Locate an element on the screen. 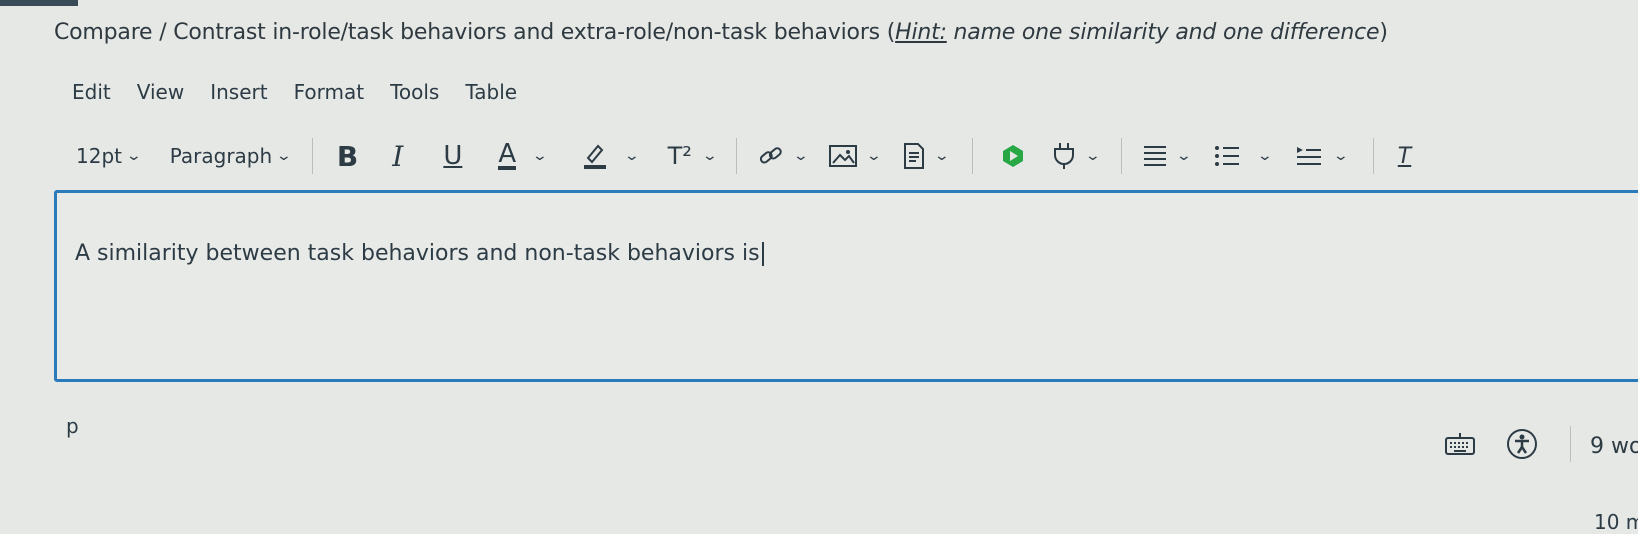  document-button: ⌄ is located at coordinates (926, 156).